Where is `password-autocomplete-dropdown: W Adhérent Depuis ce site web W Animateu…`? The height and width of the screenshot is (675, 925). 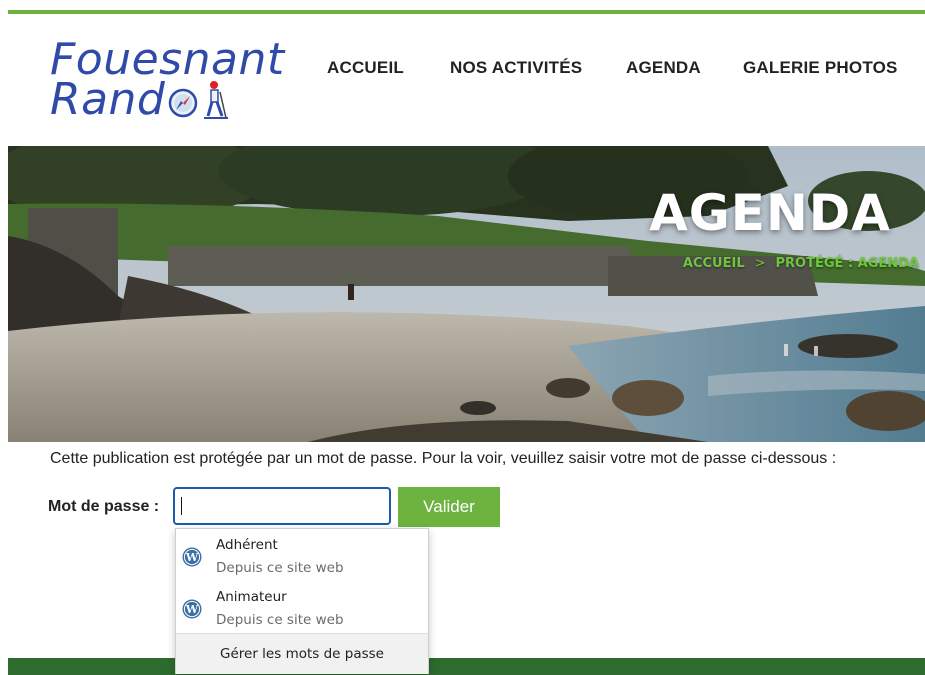
password-autocomplete-dropdown: W Adhérent Depuis ce site web W Animateu… is located at coordinates (302, 601).